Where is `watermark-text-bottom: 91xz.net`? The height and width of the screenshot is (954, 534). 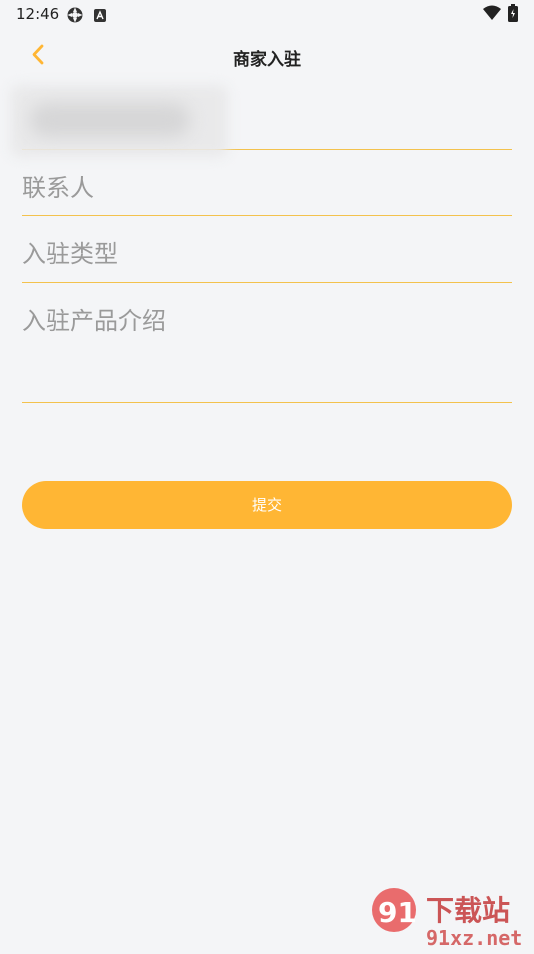 watermark-text-bottom: 91xz.net is located at coordinates (474, 938).